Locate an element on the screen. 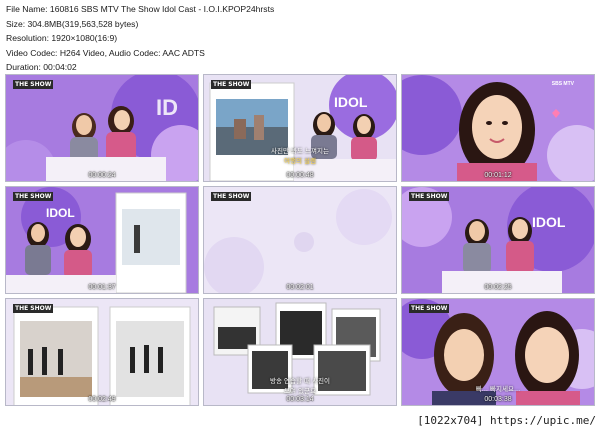 Image resolution: width=600 pixels, height=432 pixels. timestamp: 00:00:24 is located at coordinates (102, 175).